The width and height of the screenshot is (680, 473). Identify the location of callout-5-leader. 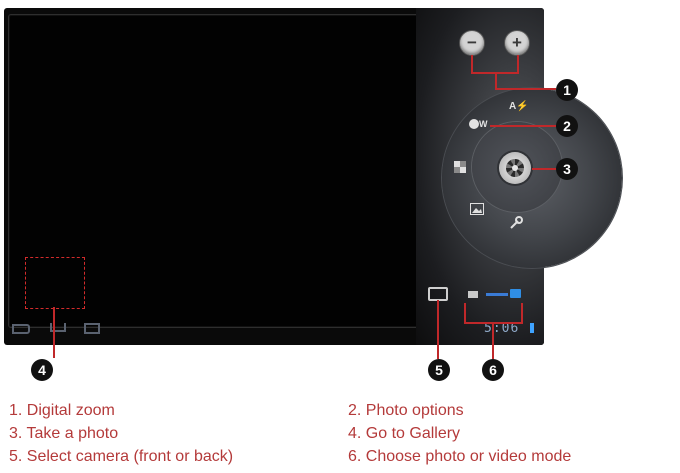
(438, 329).